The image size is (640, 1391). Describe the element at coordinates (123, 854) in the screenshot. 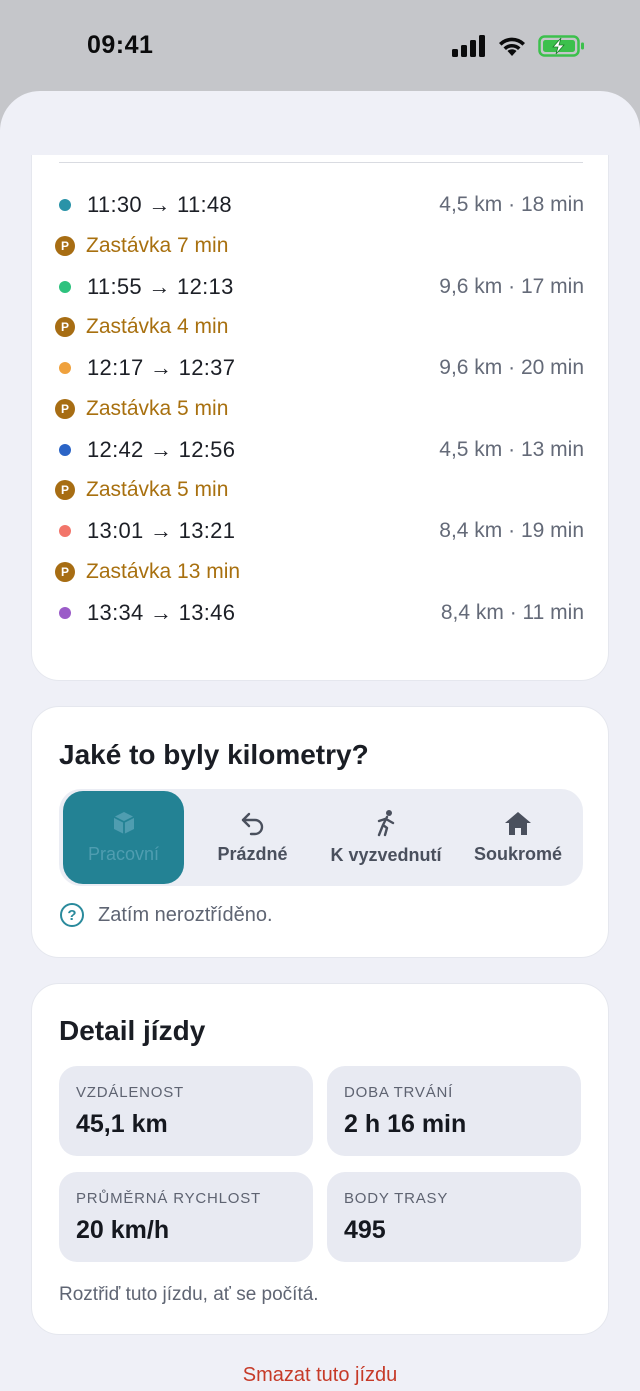

I see `category-option-label: Pracovní` at that location.